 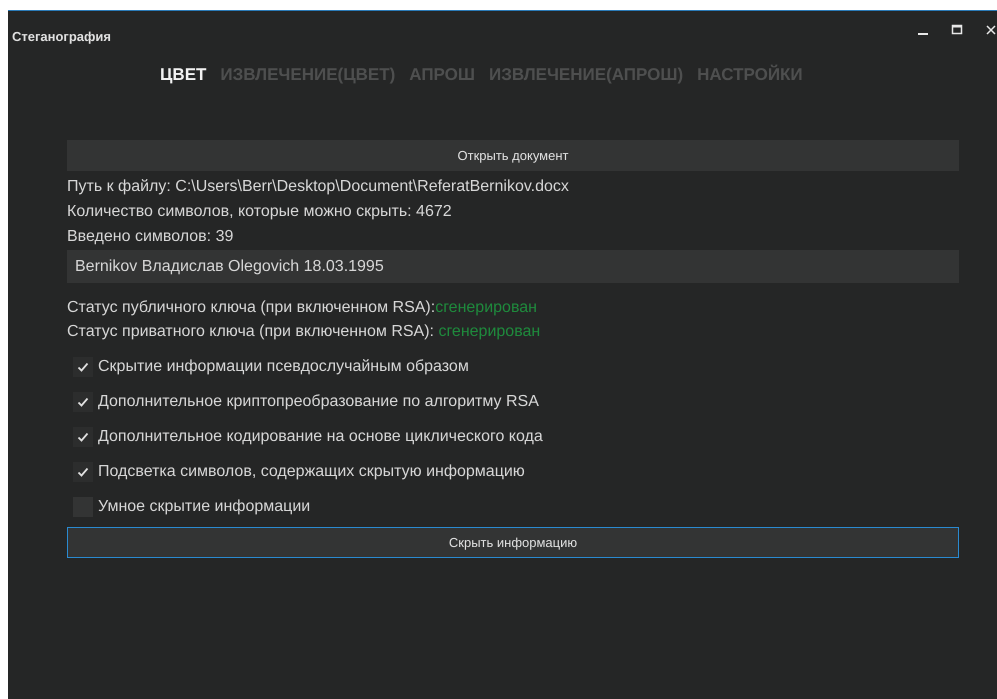 What do you see at coordinates (251, 331) in the screenshot?
I see `key-status-label: Статус приватного ключа (при включенном RSA):` at bounding box center [251, 331].